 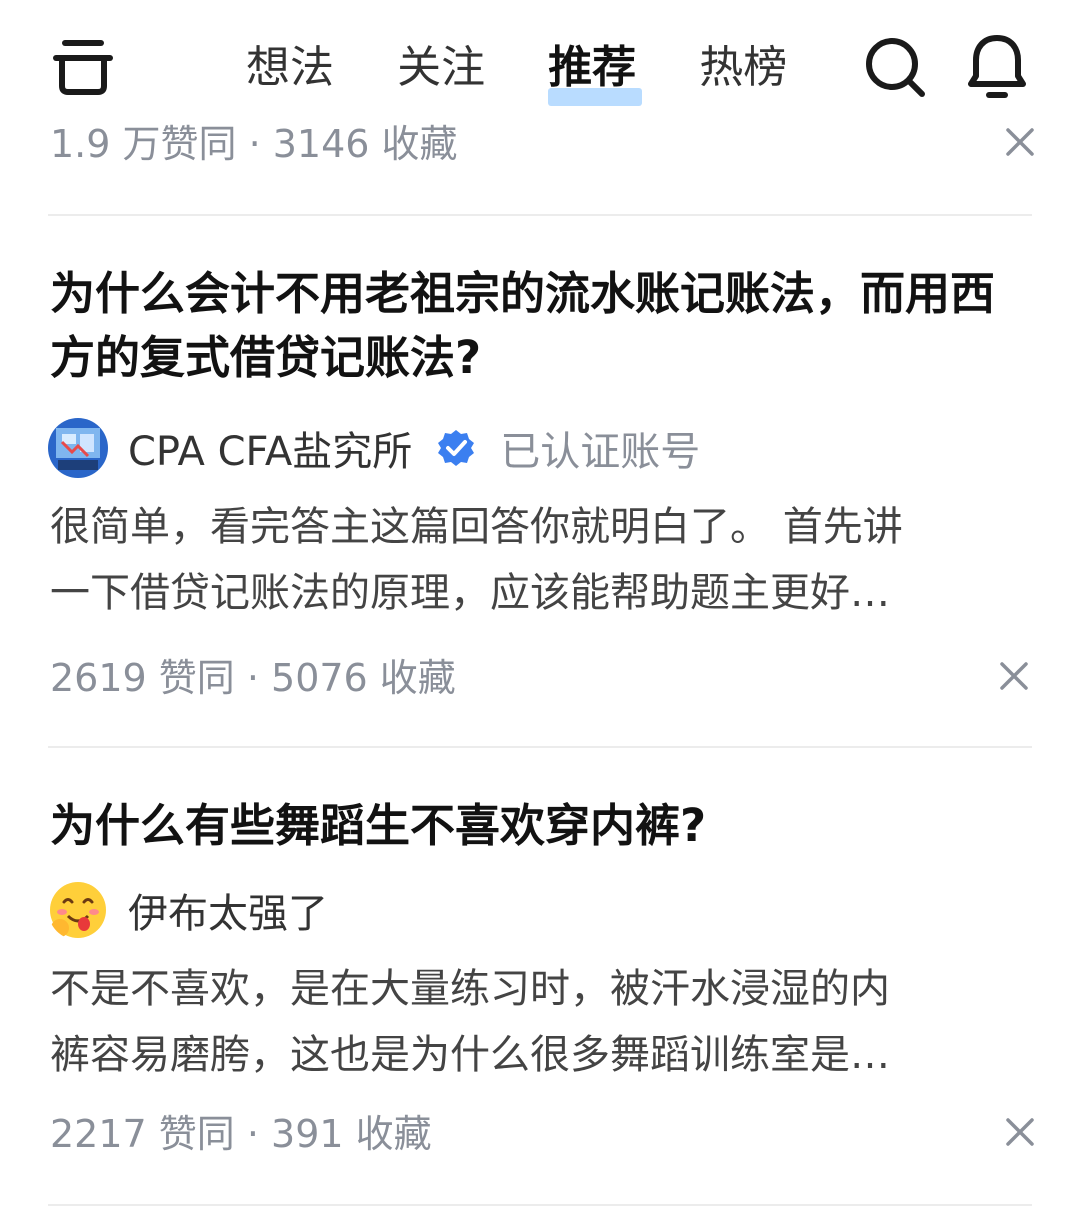 I want to click on author-row: CPA CFA盐究所 已认证账号, so click(x=374, y=448).